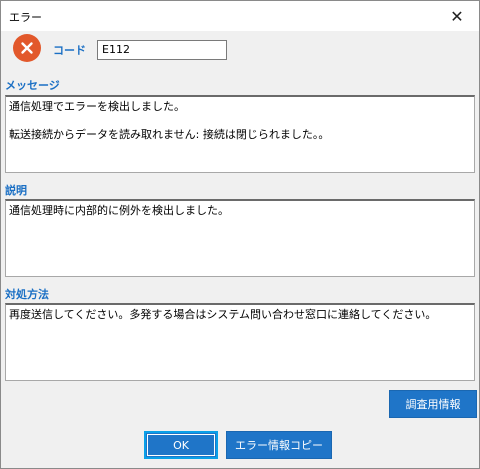 The width and height of the screenshot is (480, 469). What do you see at coordinates (181, 445) in the screenshot?
I see `ok-button: OK` at bounding box center [181, 445].